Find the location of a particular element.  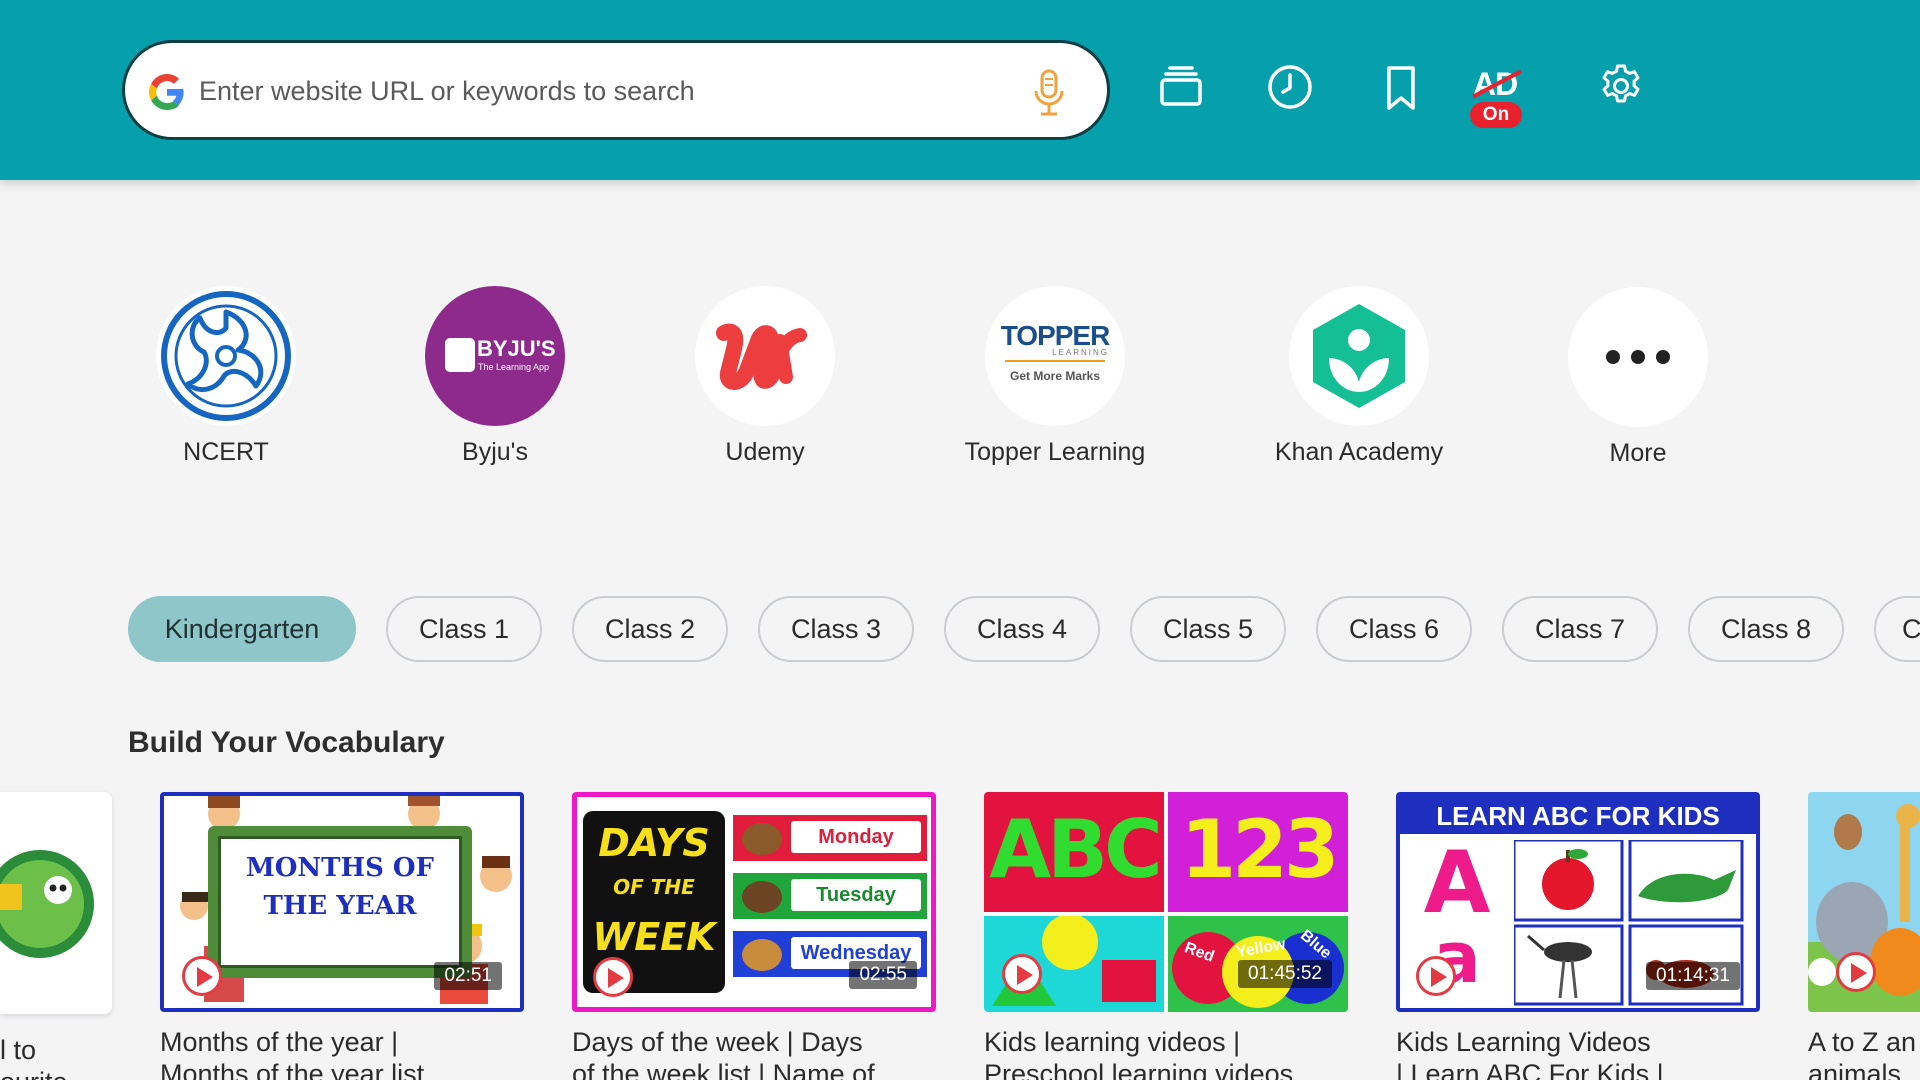

shortcut-label: Topper Learning is located at coordinates (1055, 452).